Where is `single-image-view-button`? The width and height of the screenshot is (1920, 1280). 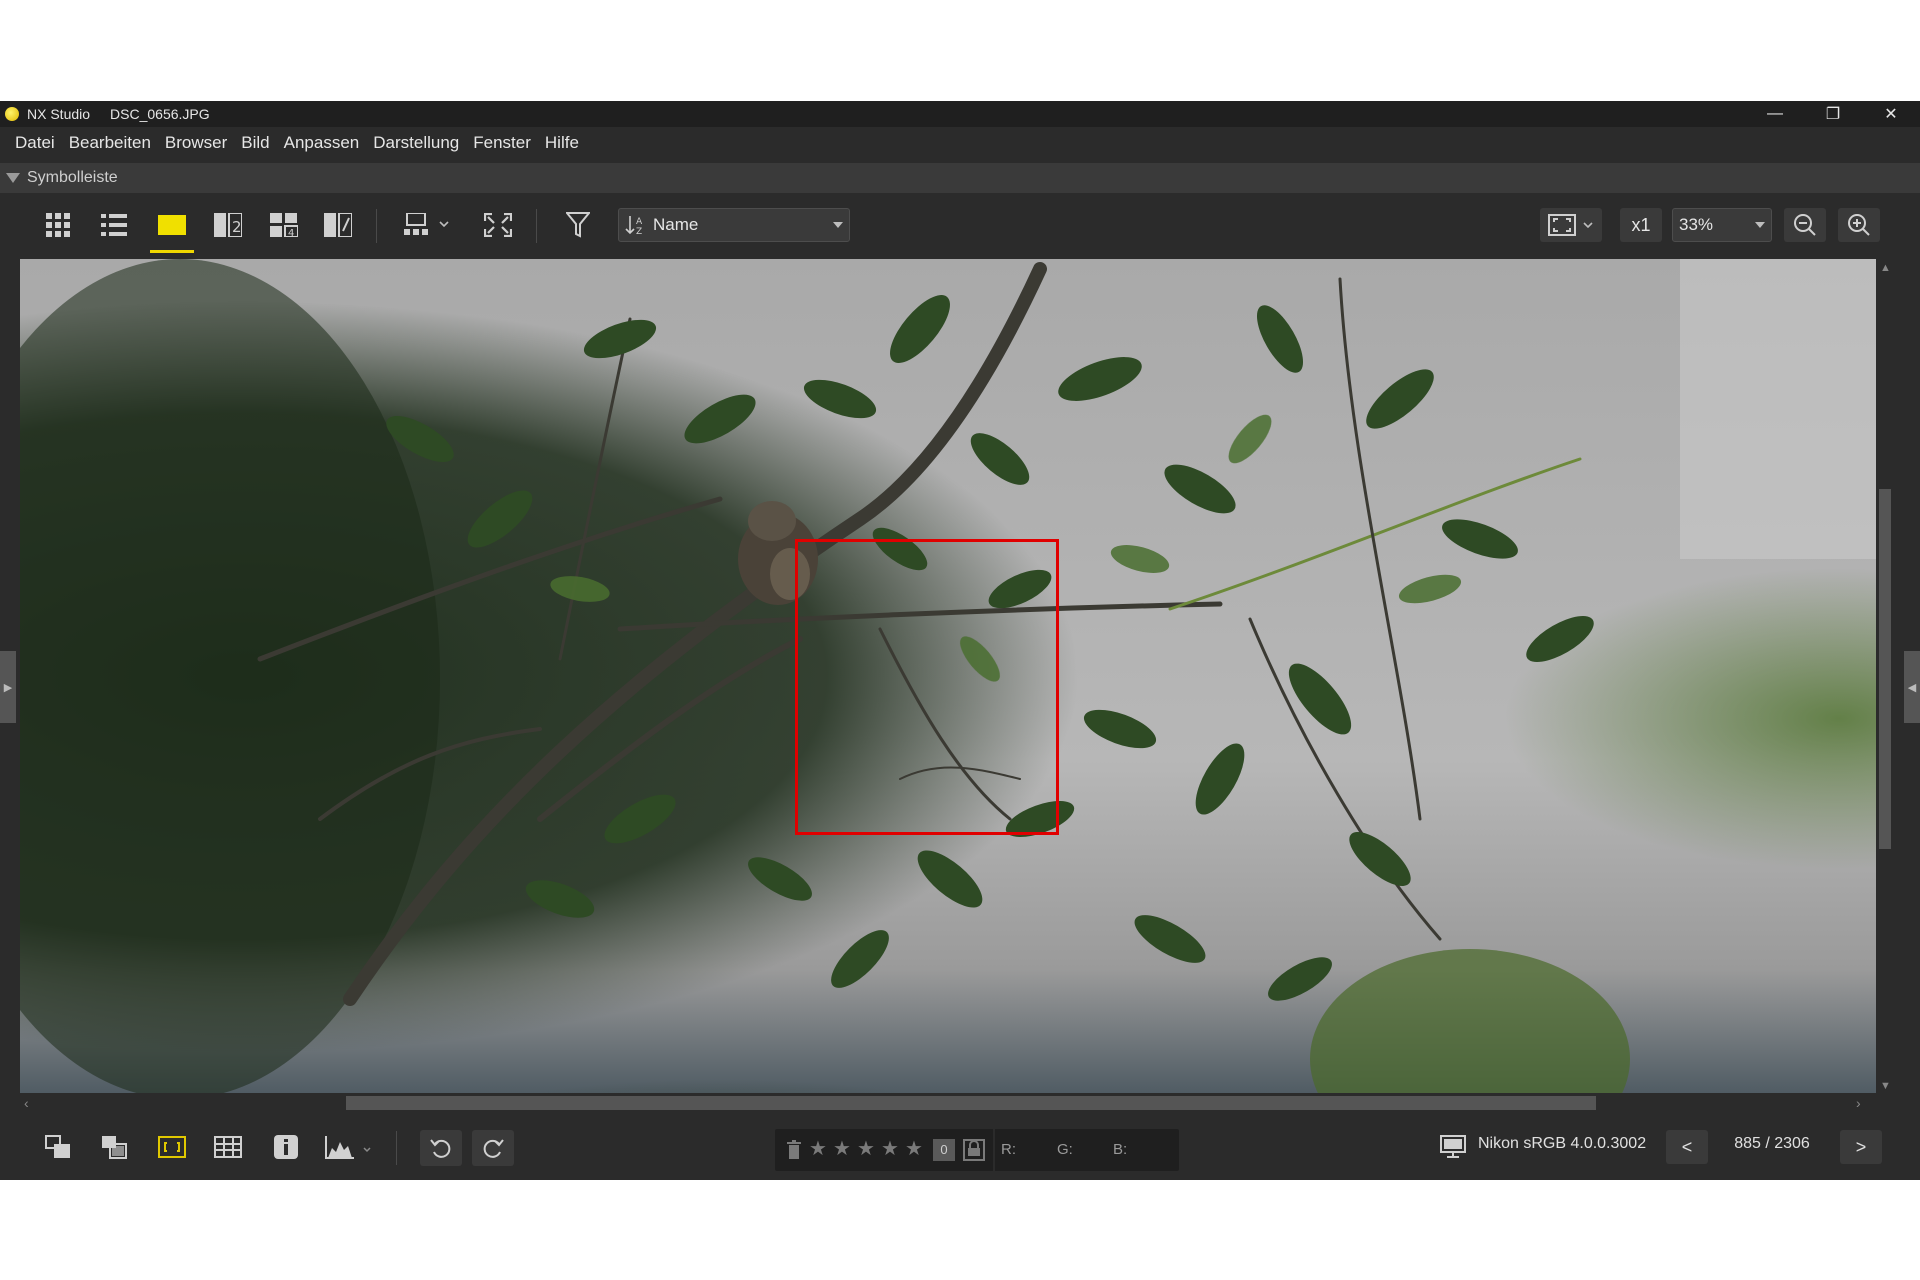
single-image-view-button is located at coordinates (172, 225).